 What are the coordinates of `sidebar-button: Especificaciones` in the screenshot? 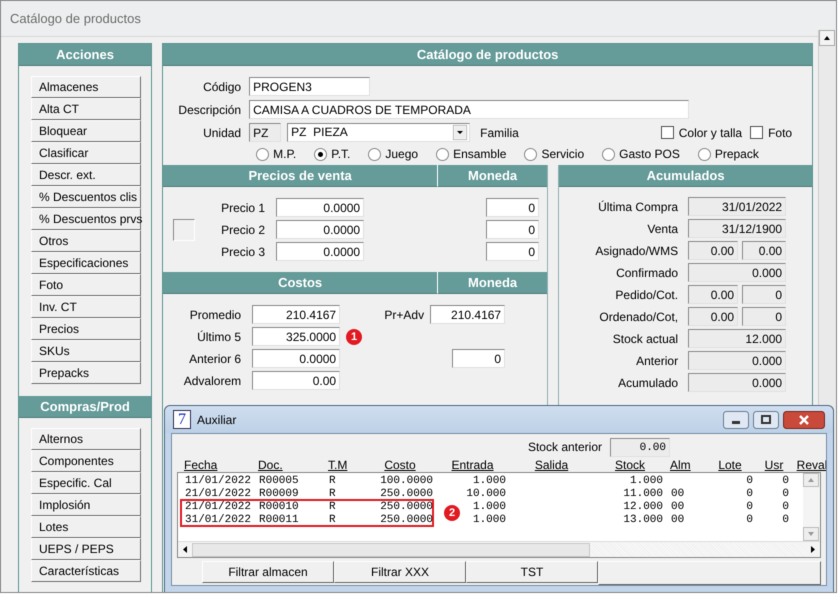 It's located at (86, 263).